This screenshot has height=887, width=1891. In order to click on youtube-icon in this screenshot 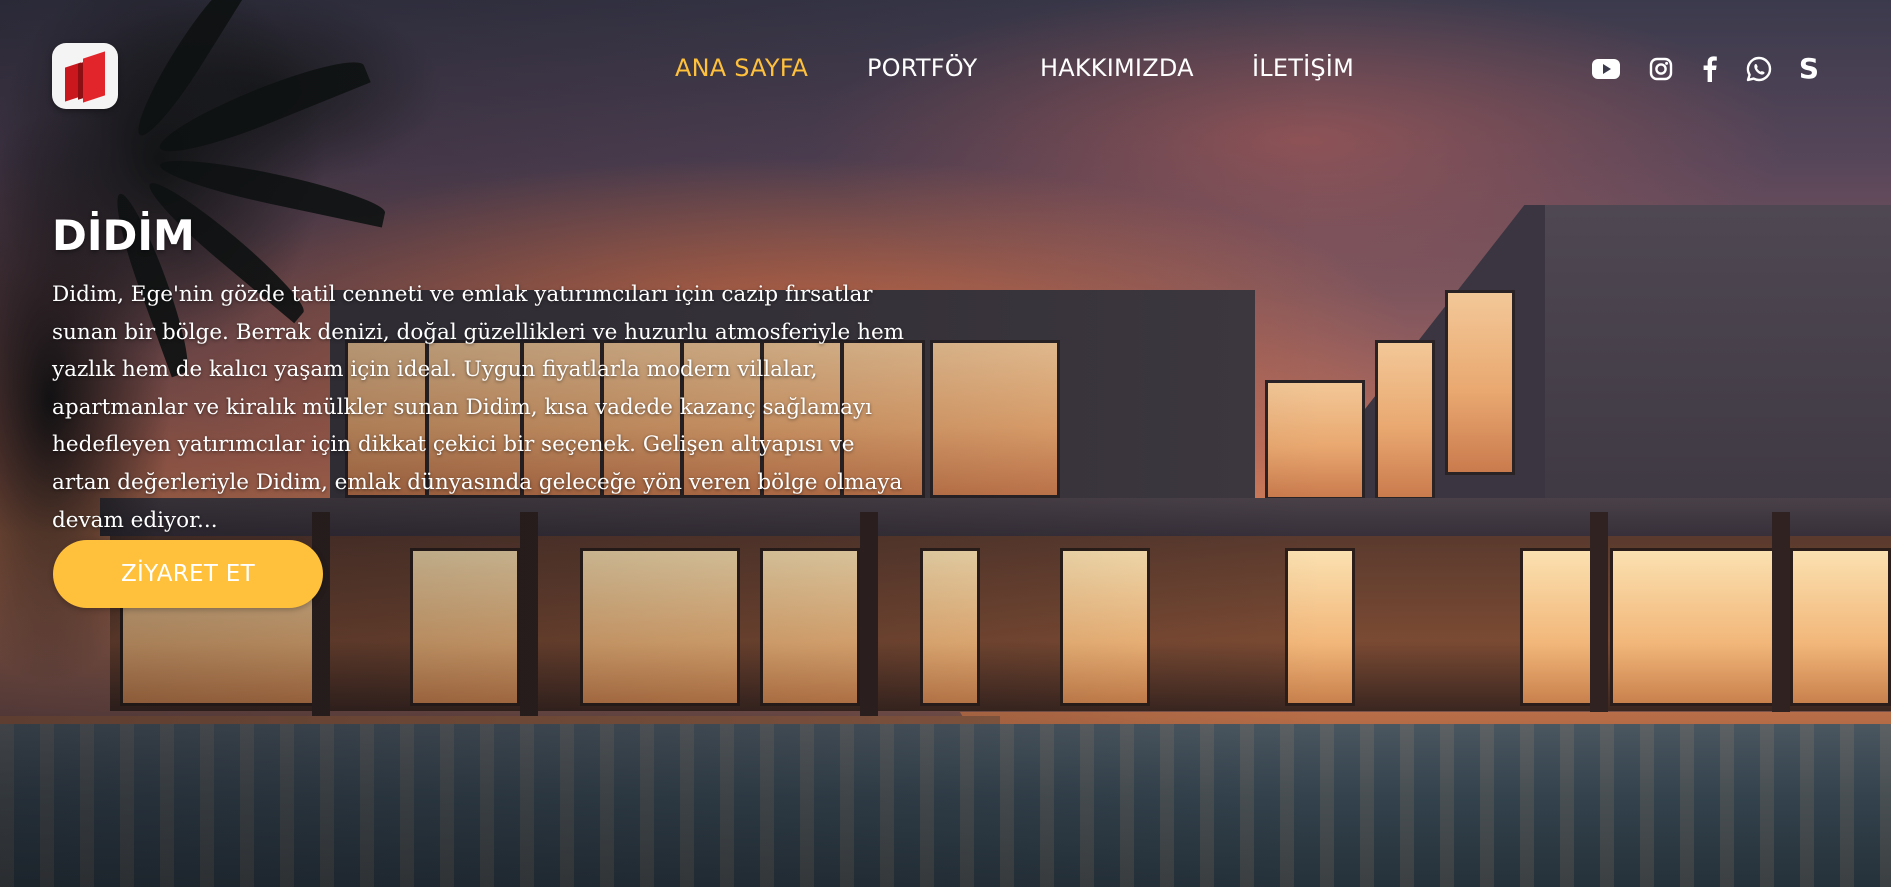, I will do `click(1606, 69)`.